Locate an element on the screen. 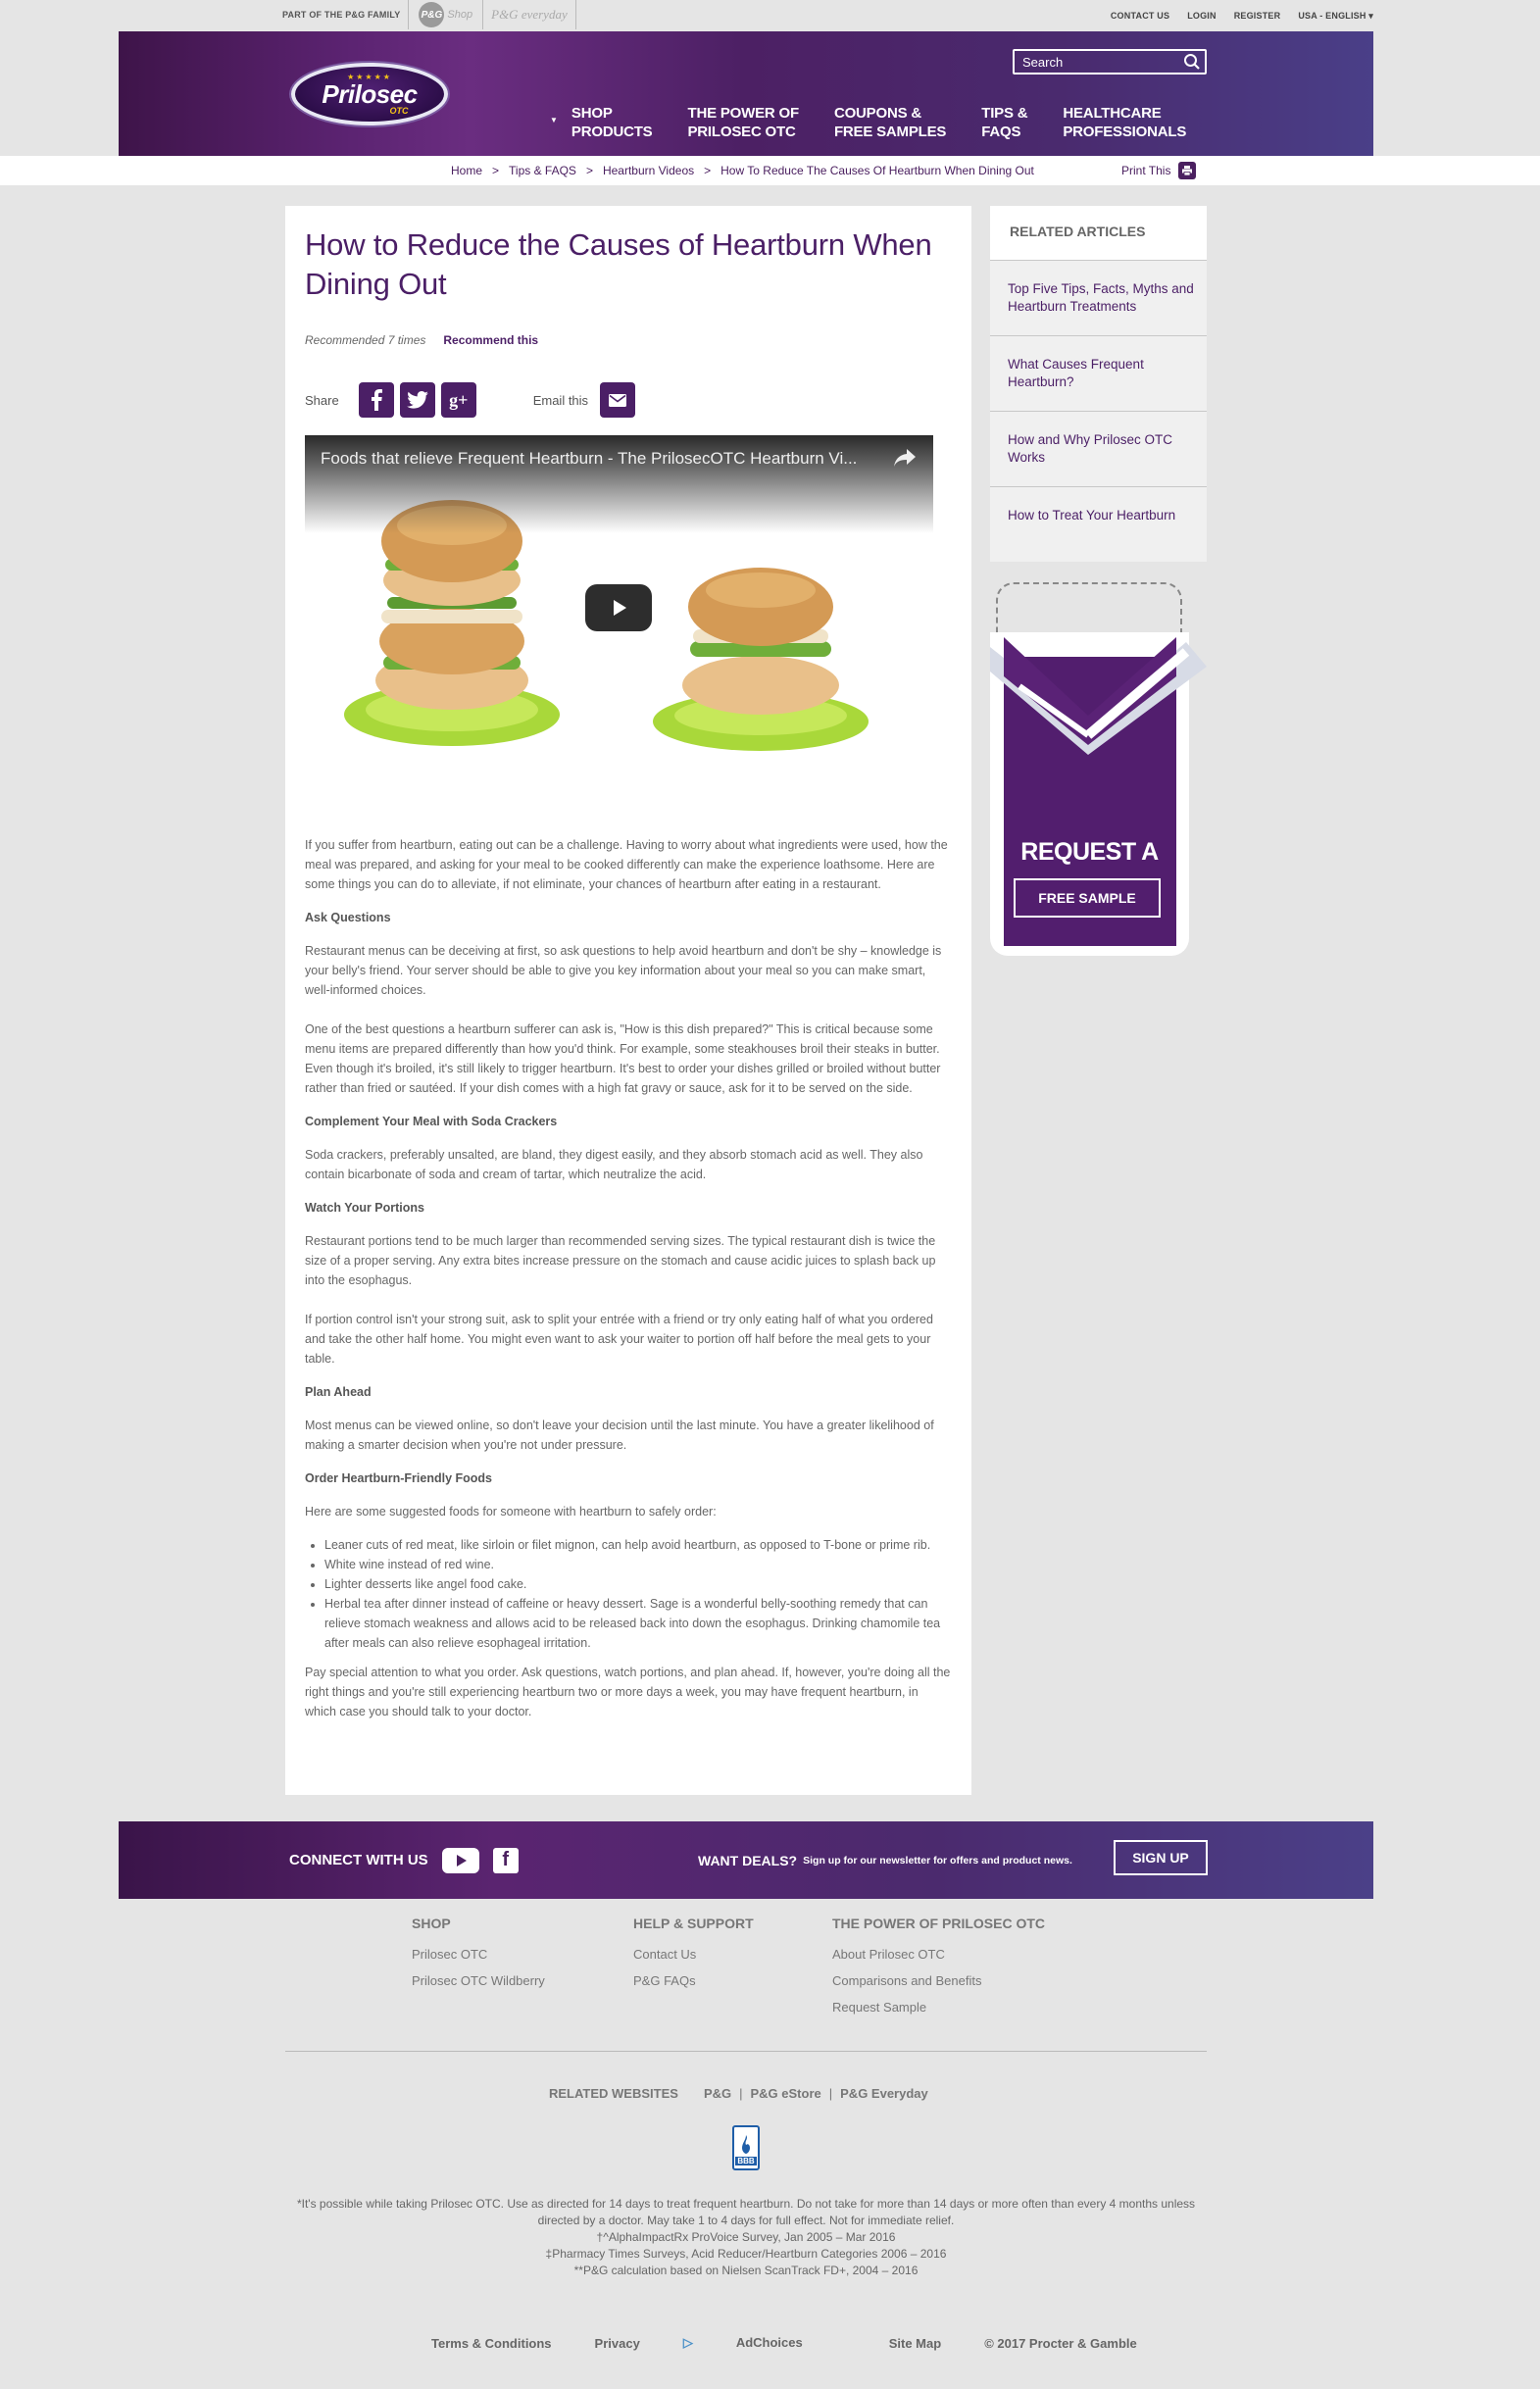  related-websites-label: RELATED WEBSITES is located at coordinates (613, 2093).